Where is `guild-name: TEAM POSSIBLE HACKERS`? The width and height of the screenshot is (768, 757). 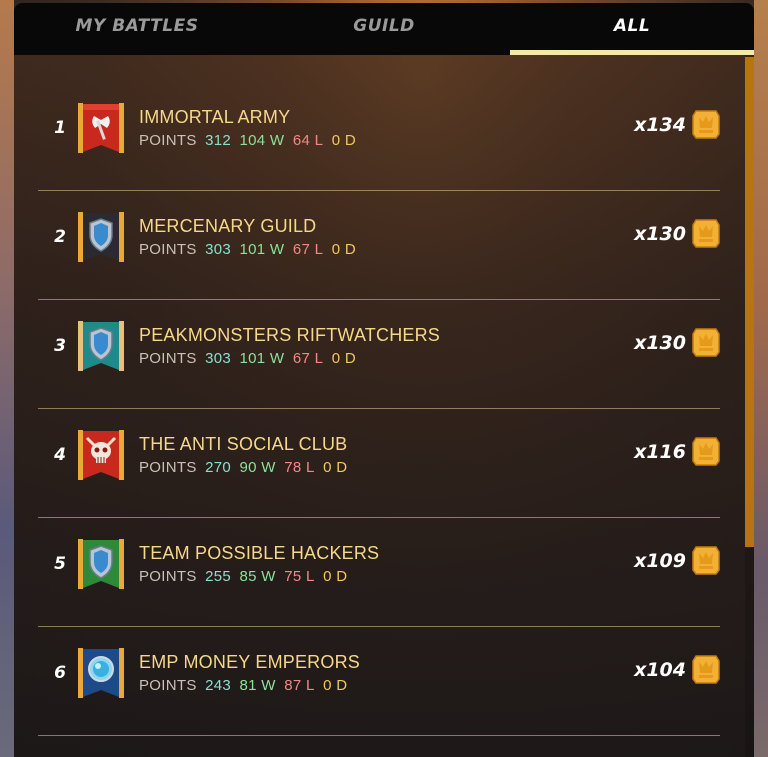
guild-name: TEAM POSSIBLE HACKERS is located at coordinates (259, 553).